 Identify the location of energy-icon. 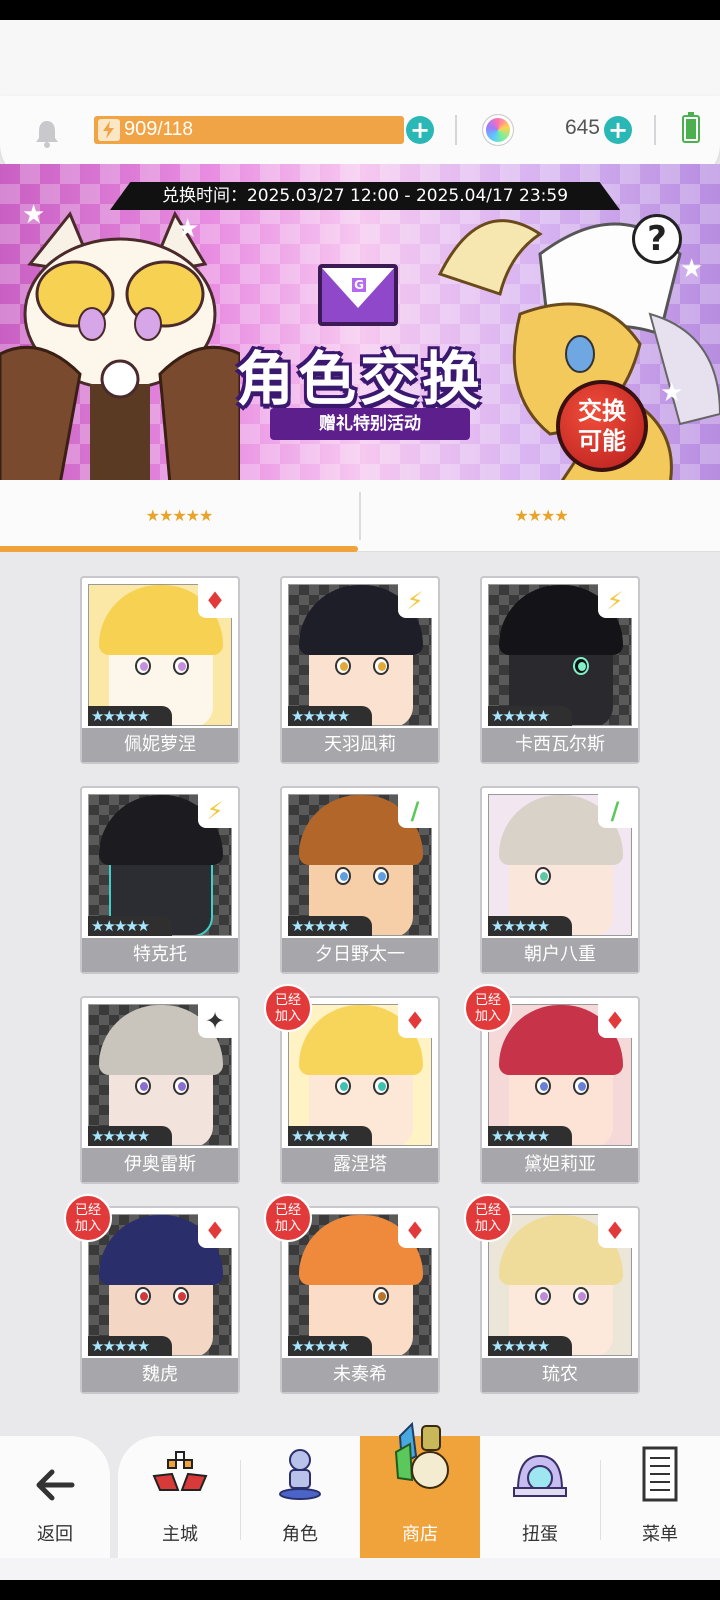
(109, 130).